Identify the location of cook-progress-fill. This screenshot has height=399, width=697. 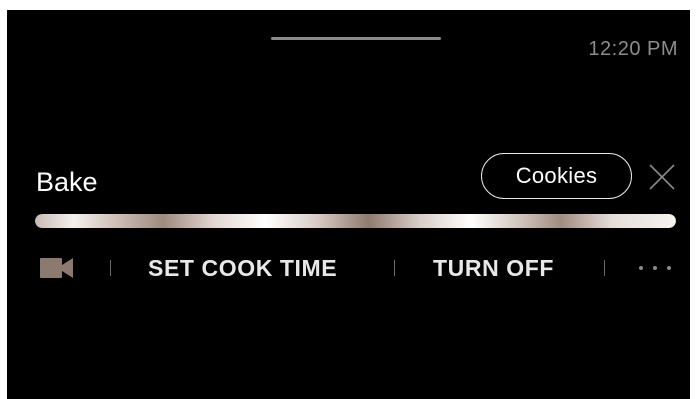
(355, 221).